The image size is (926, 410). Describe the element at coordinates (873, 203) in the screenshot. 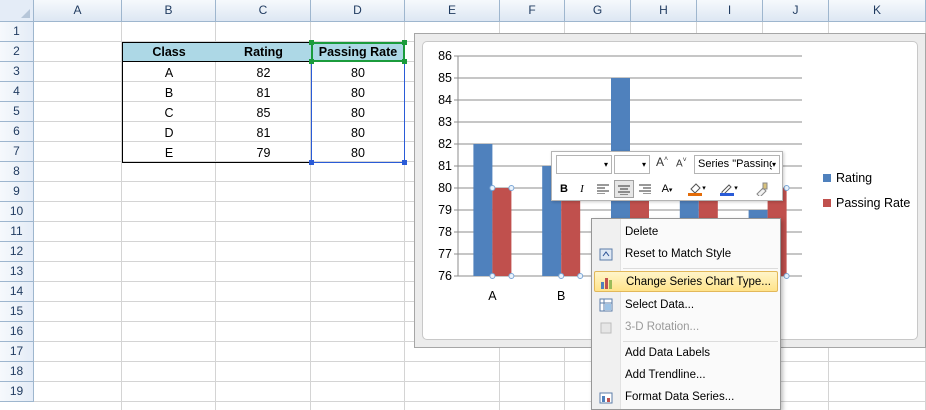

I see `legend-label-passing-rate: Passing Rate` at that location.